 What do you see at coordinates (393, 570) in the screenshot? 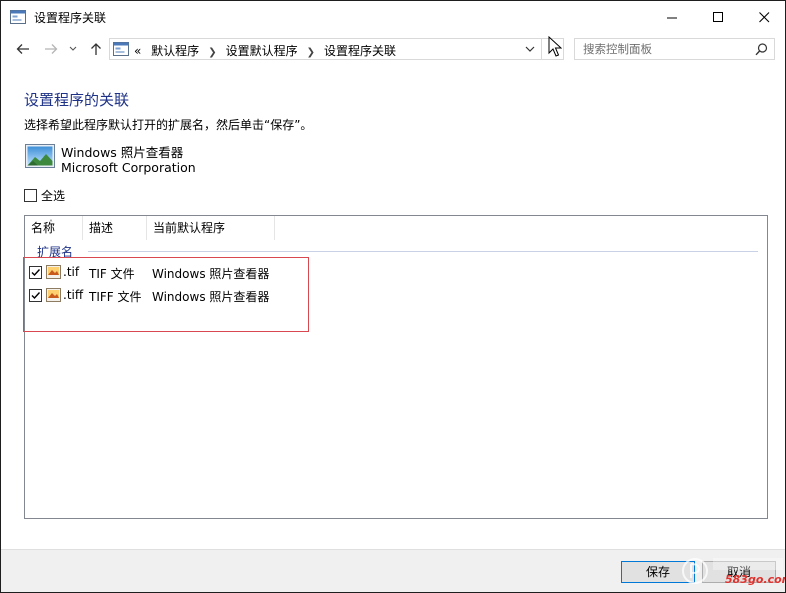
I see `dialog-footer: 保存 取消` at bounding box center [393, 570].